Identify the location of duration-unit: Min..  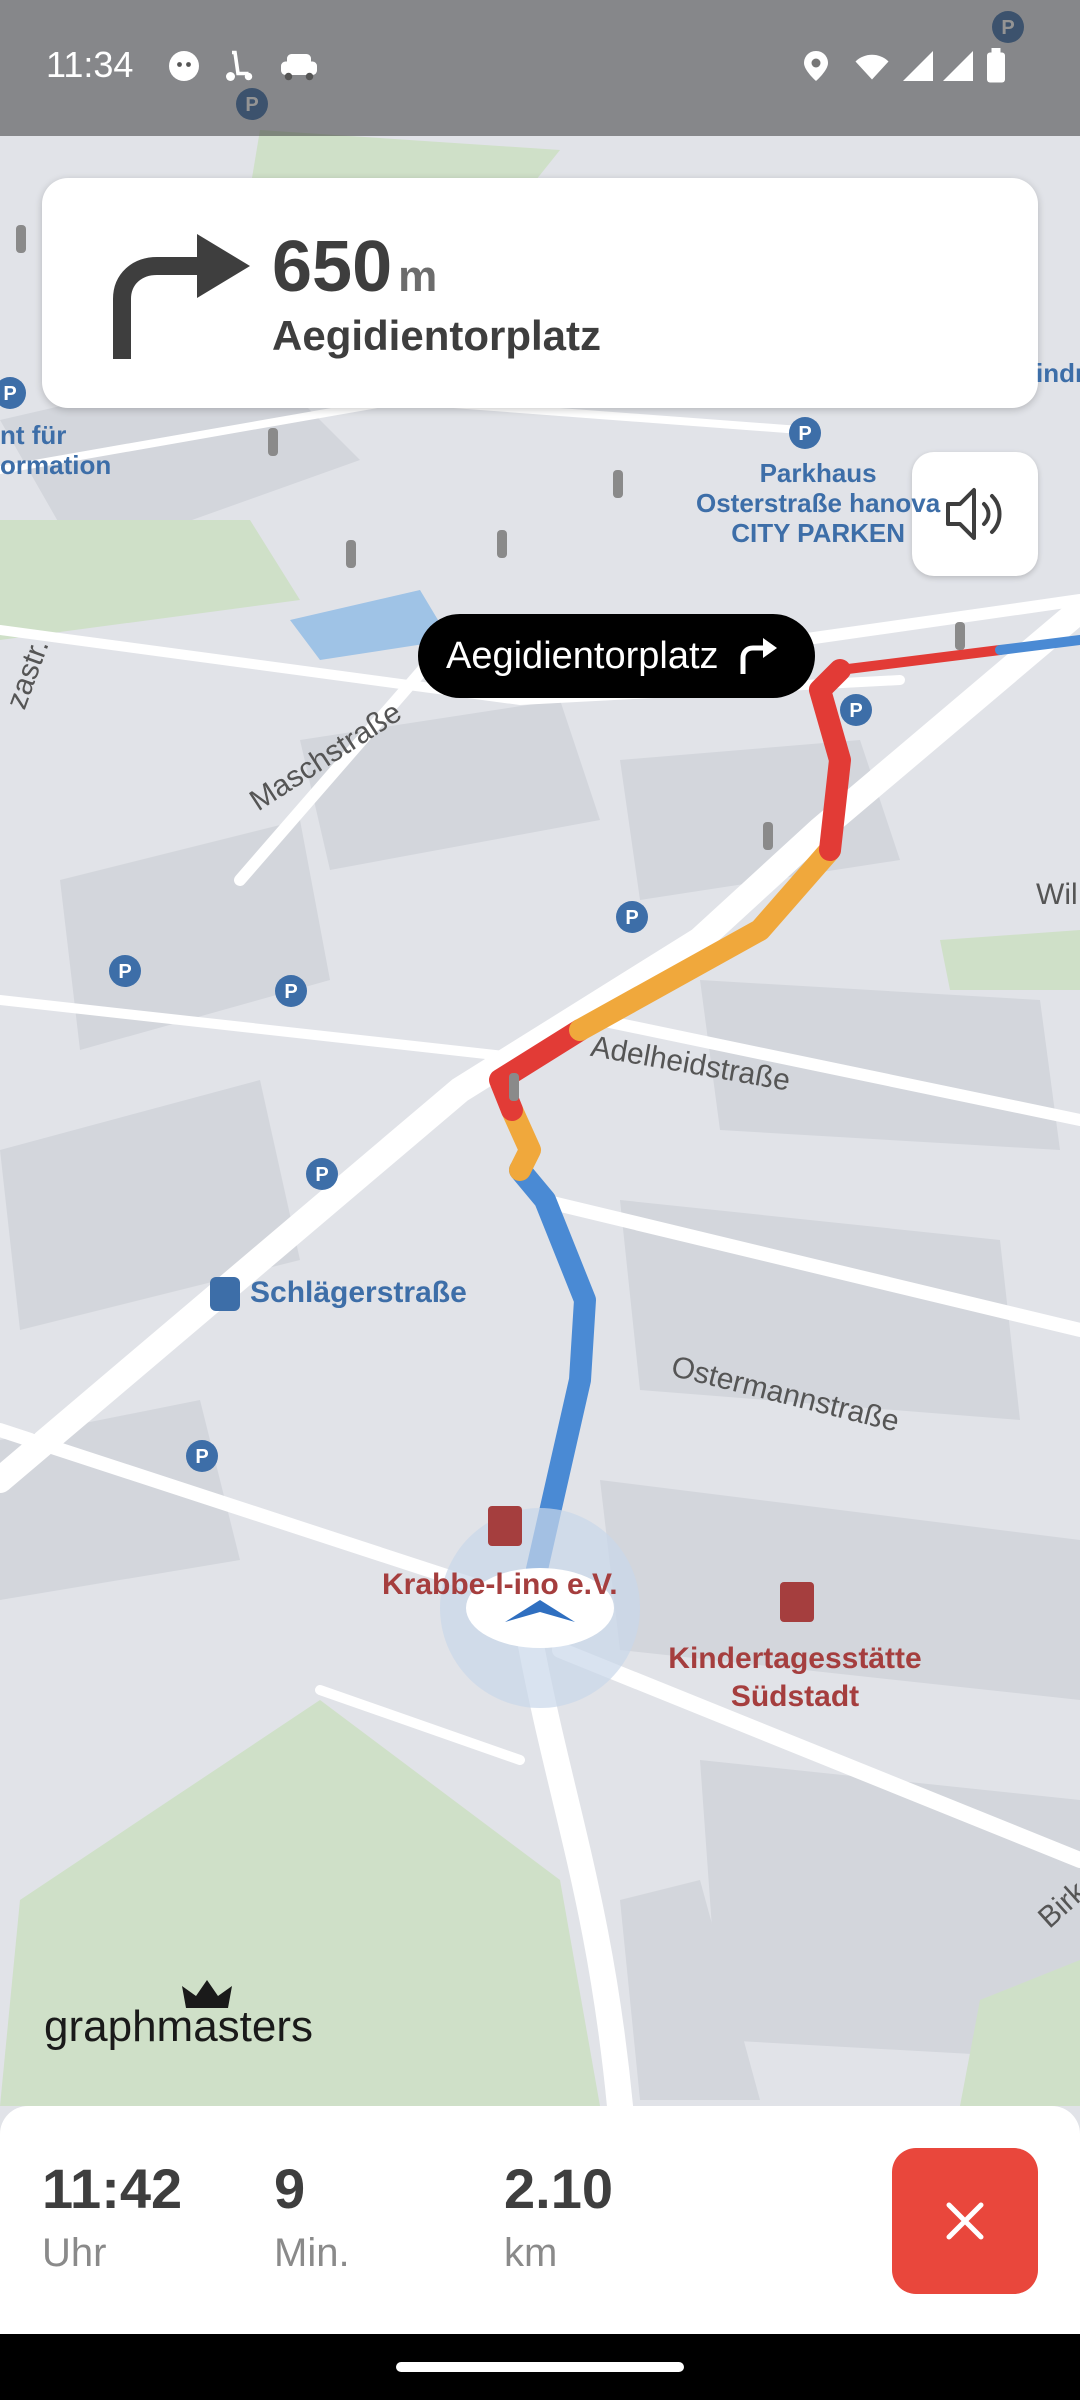
(312, 2253).